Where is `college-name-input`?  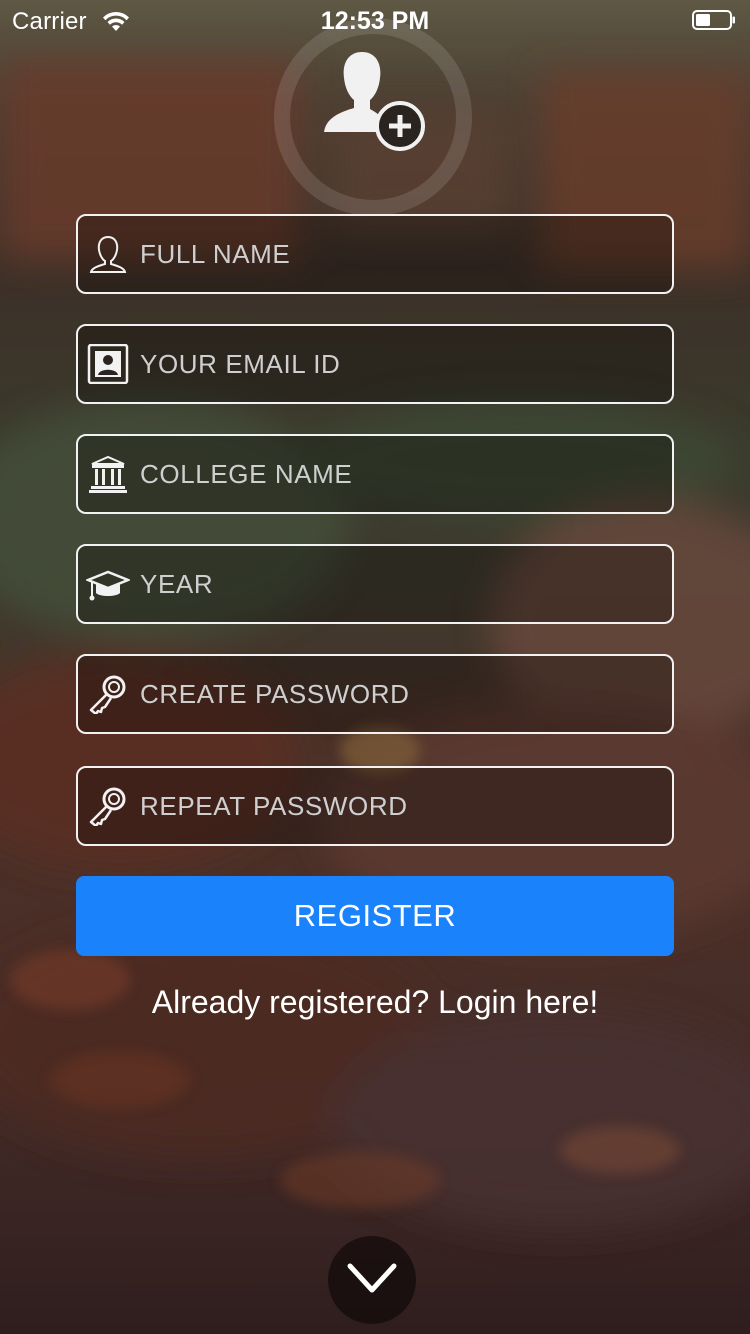
college-name-input is located at coordinates (400, 474).